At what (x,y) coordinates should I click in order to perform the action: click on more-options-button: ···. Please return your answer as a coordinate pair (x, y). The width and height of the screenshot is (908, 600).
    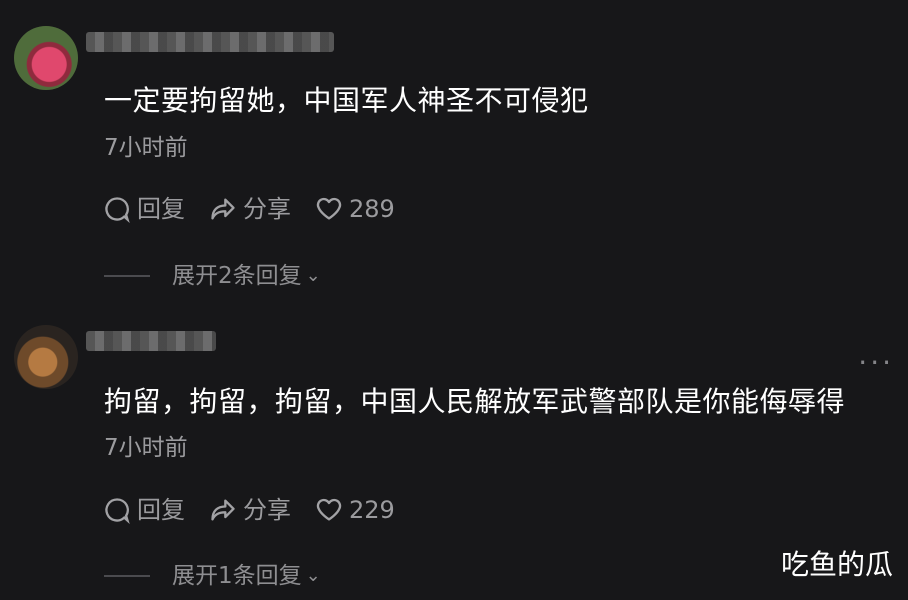
    Looking at the image, I should click on (876, 362).